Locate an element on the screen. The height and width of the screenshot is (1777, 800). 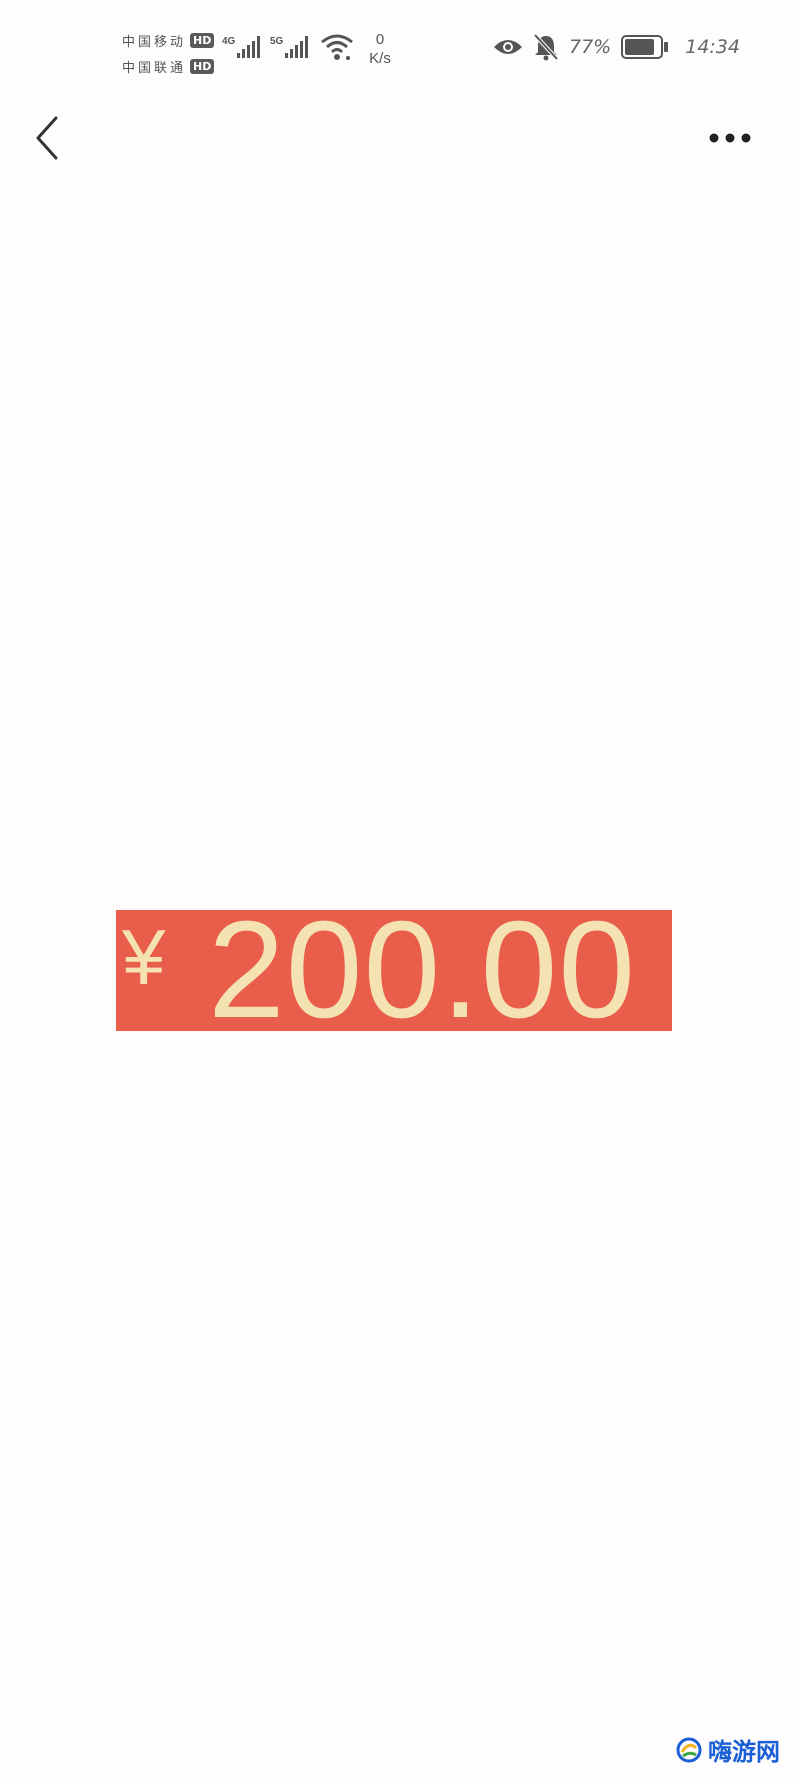
back-button is located at coordinates (47, 138).